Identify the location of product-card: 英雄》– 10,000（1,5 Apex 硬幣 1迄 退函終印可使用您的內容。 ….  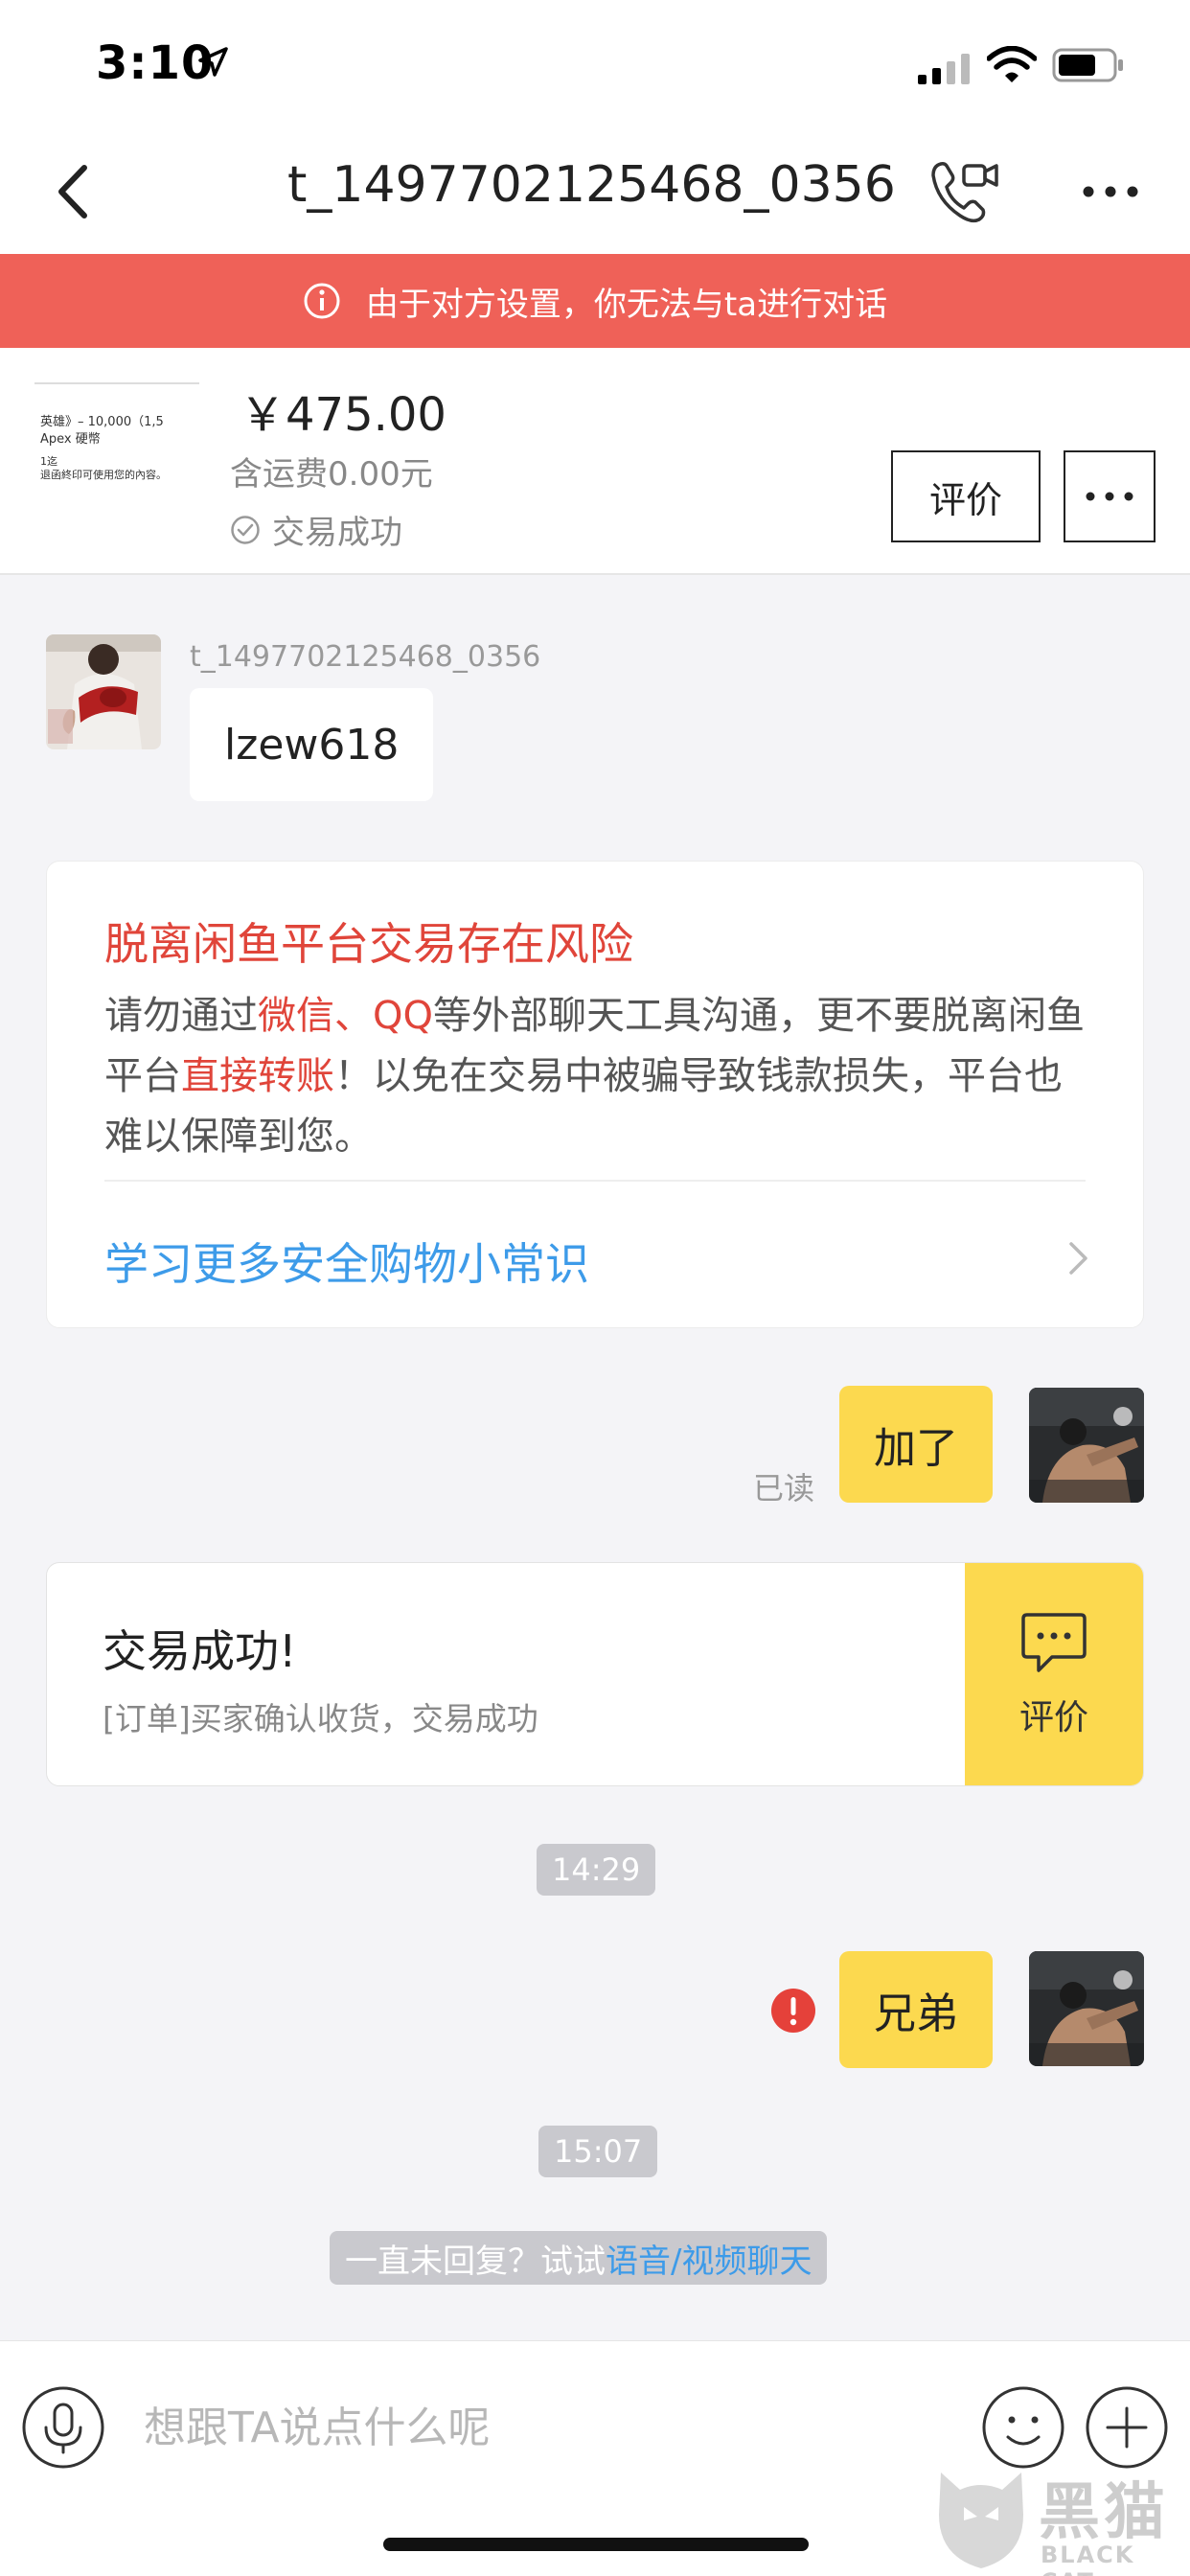
(595, 461).